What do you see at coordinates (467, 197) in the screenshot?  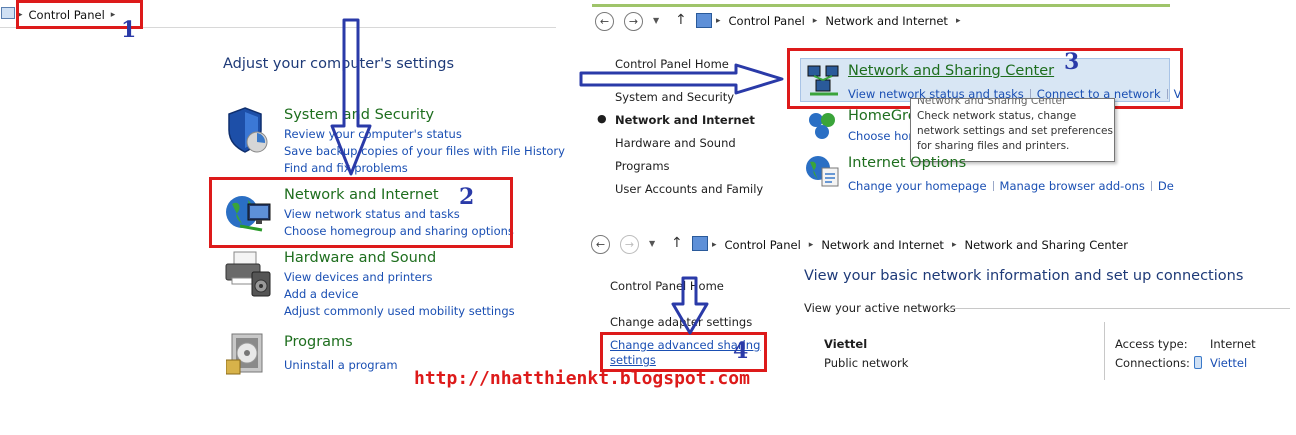 I see `annotation-number-2: 2` at bounding box center [467, 197].